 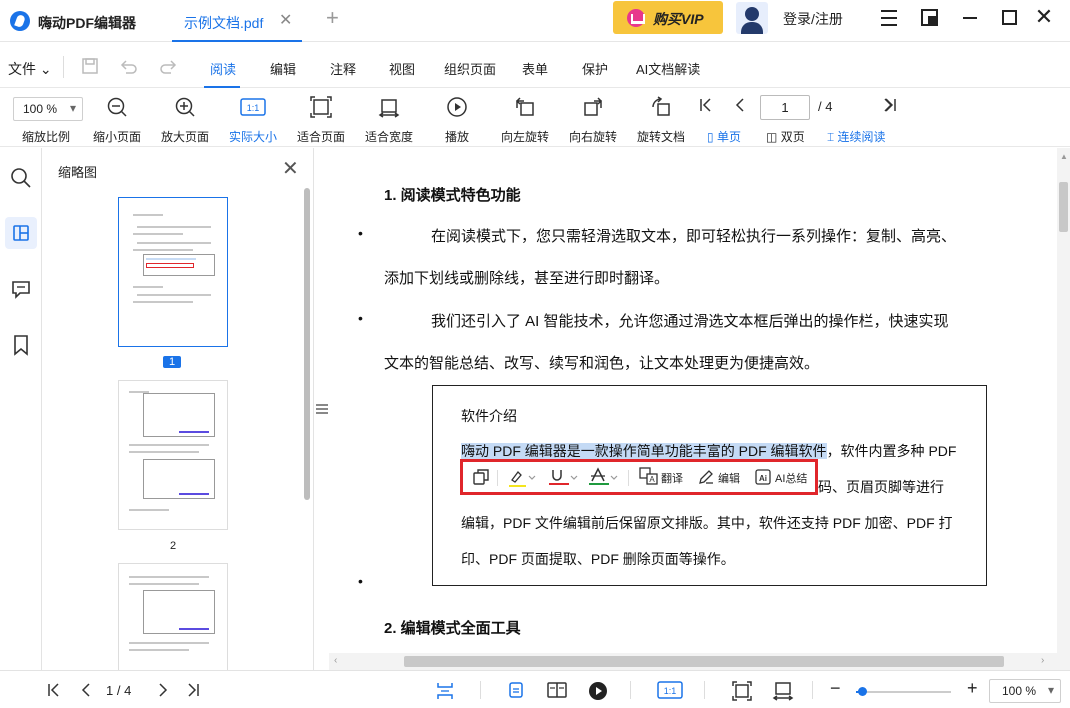 I want to click on redo-icon, so click(x=168, y=68).